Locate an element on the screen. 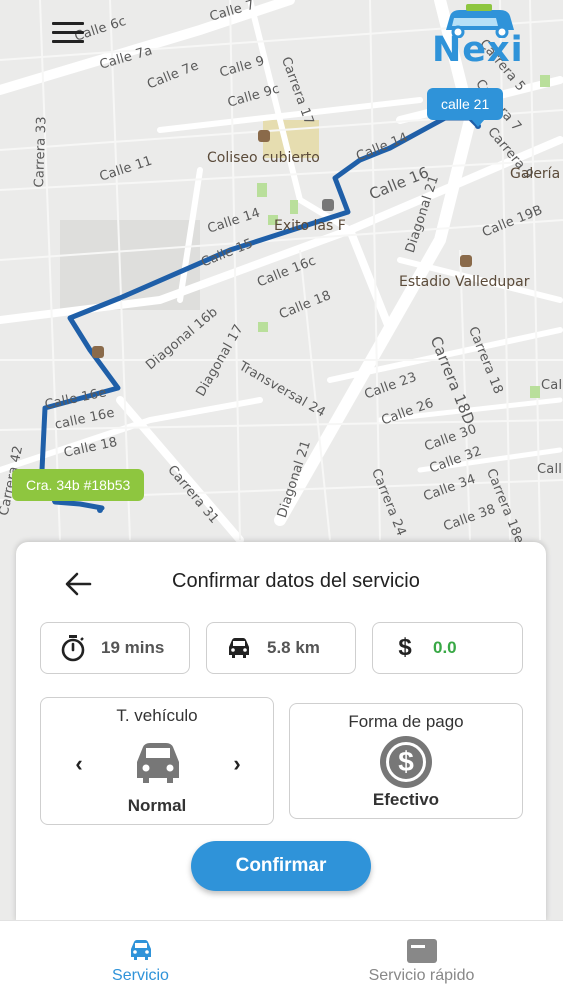 The height and width of the screenshot is (1000, 563). street-label: Call is located at coordinates (550, 469).